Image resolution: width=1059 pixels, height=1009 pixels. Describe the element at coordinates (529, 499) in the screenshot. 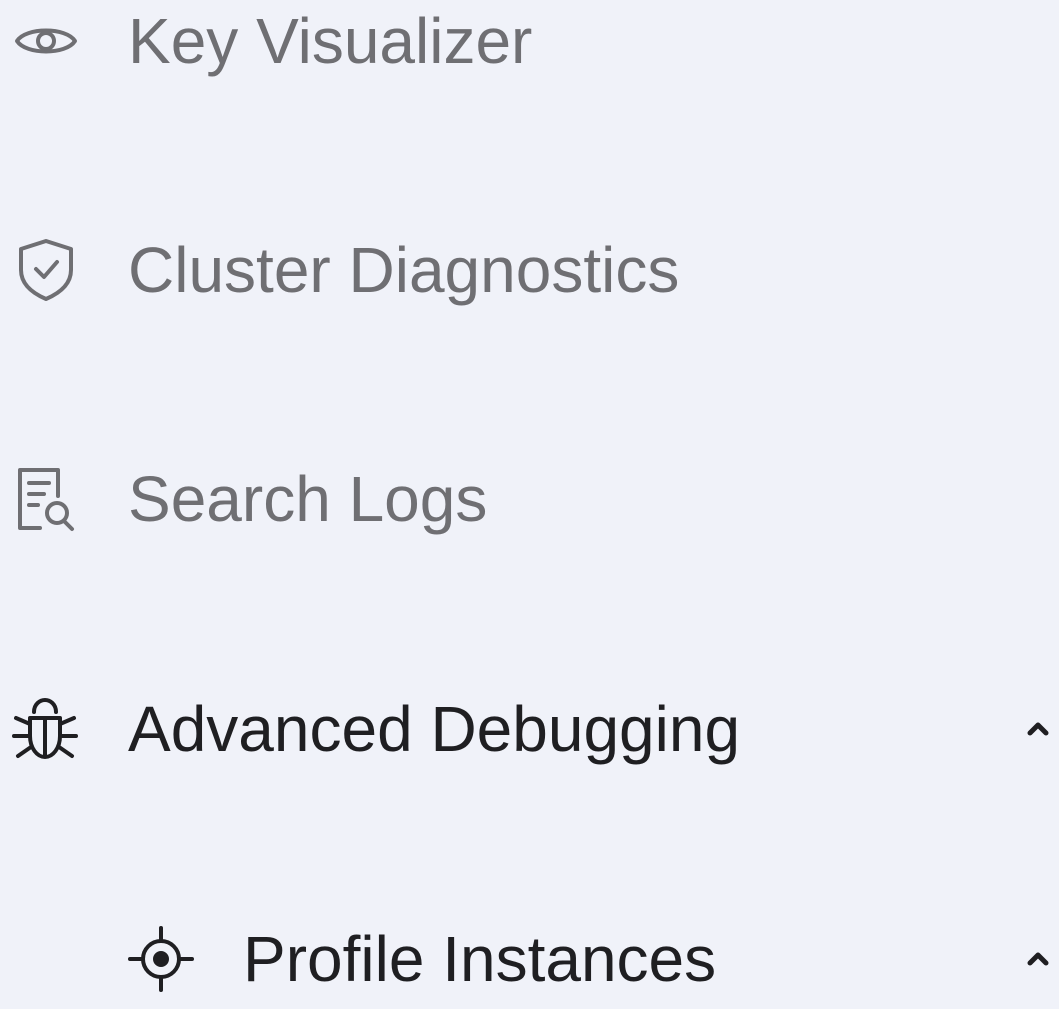

I see `sidebar-item-search-logs: Search Logs` at that location.